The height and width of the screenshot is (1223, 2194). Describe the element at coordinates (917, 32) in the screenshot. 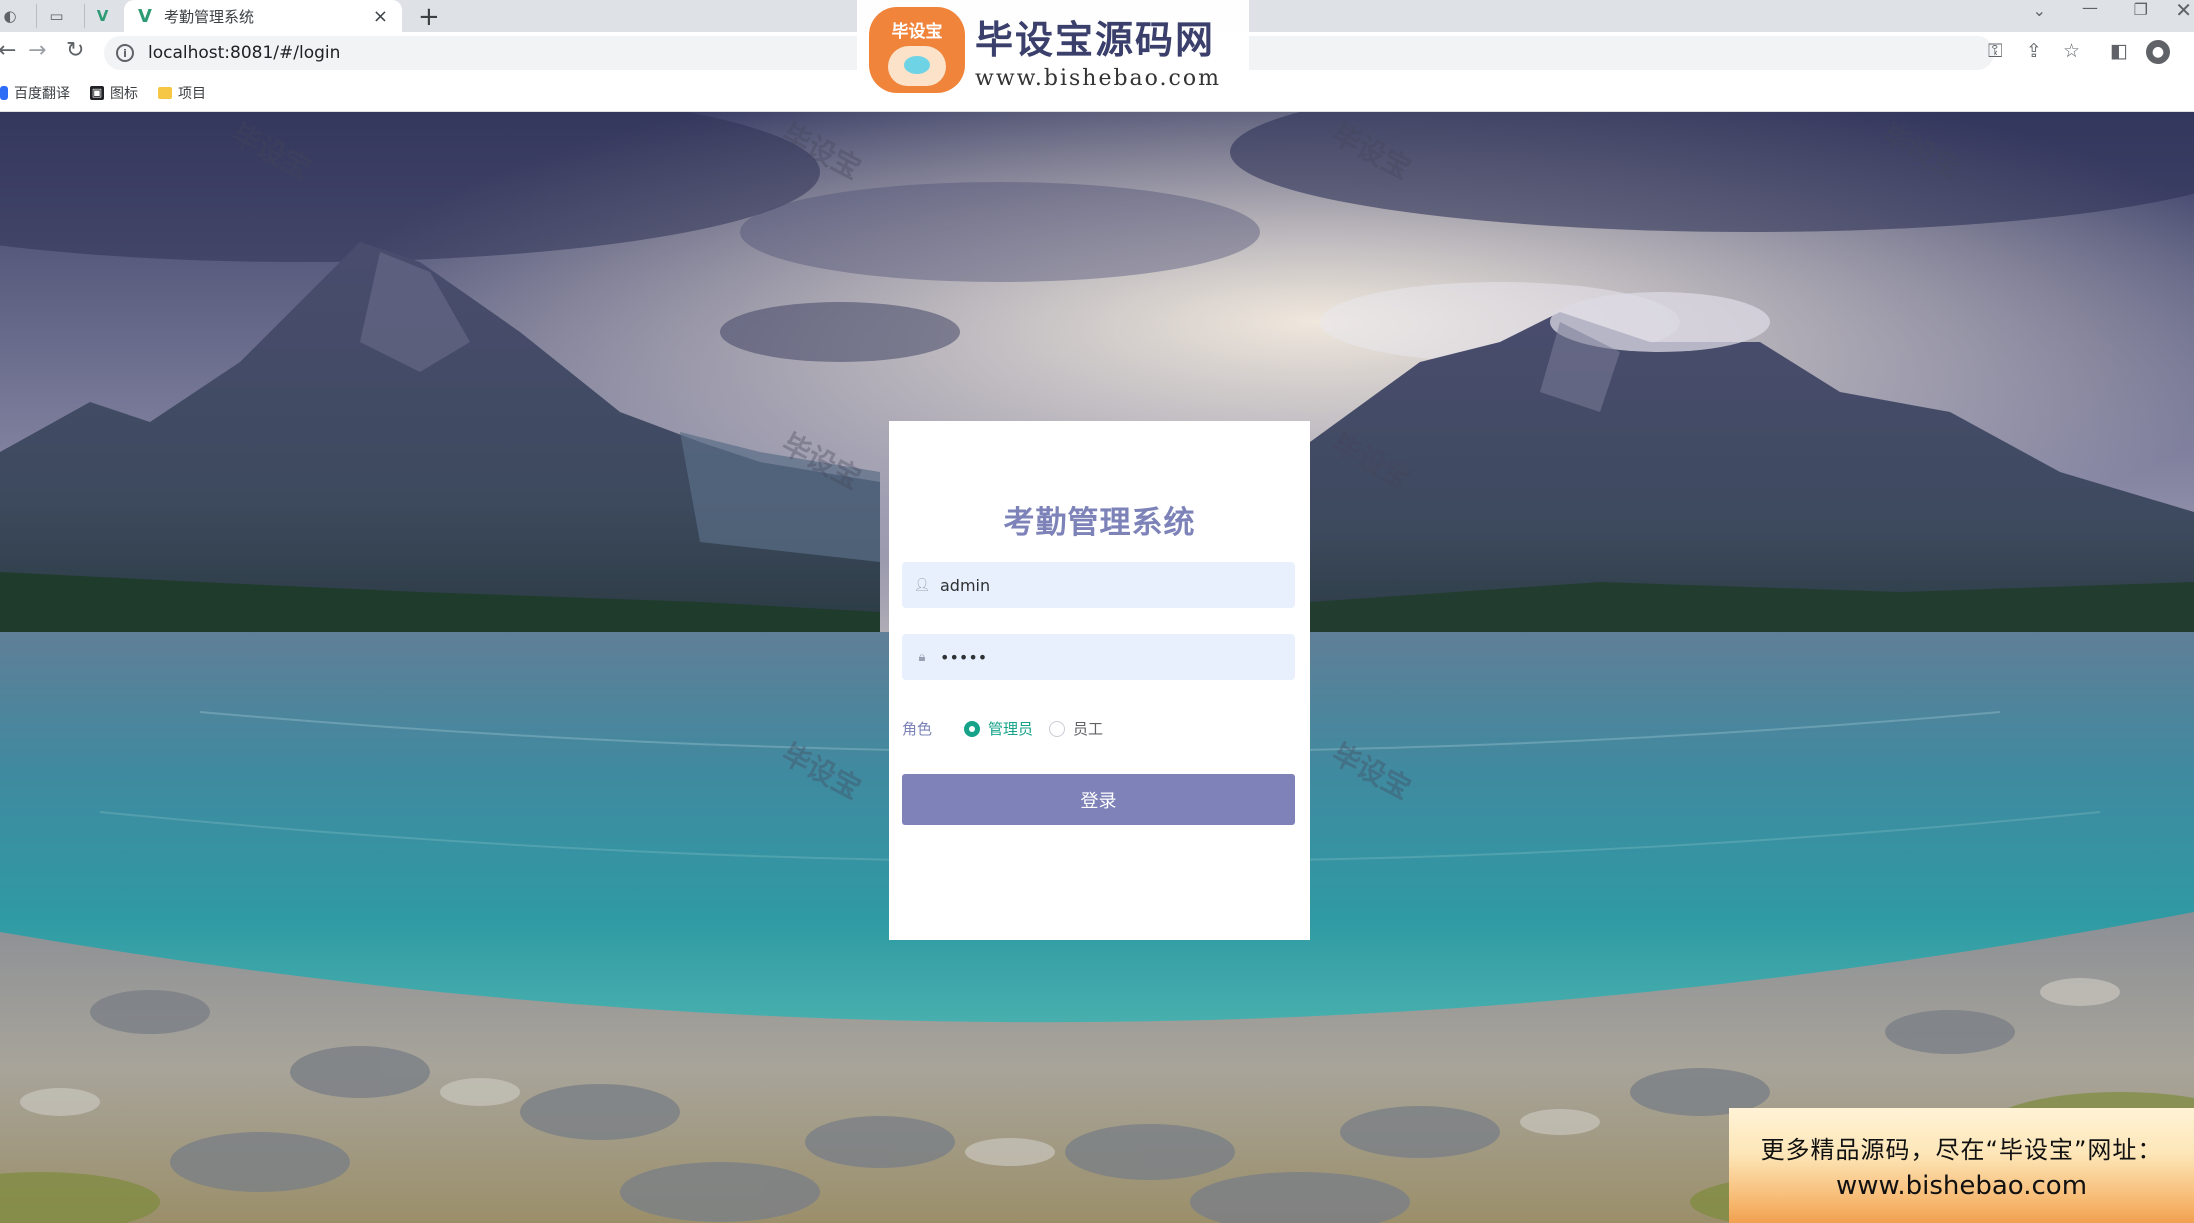

I see `brand-logo-text: 毕设宝` at that location.